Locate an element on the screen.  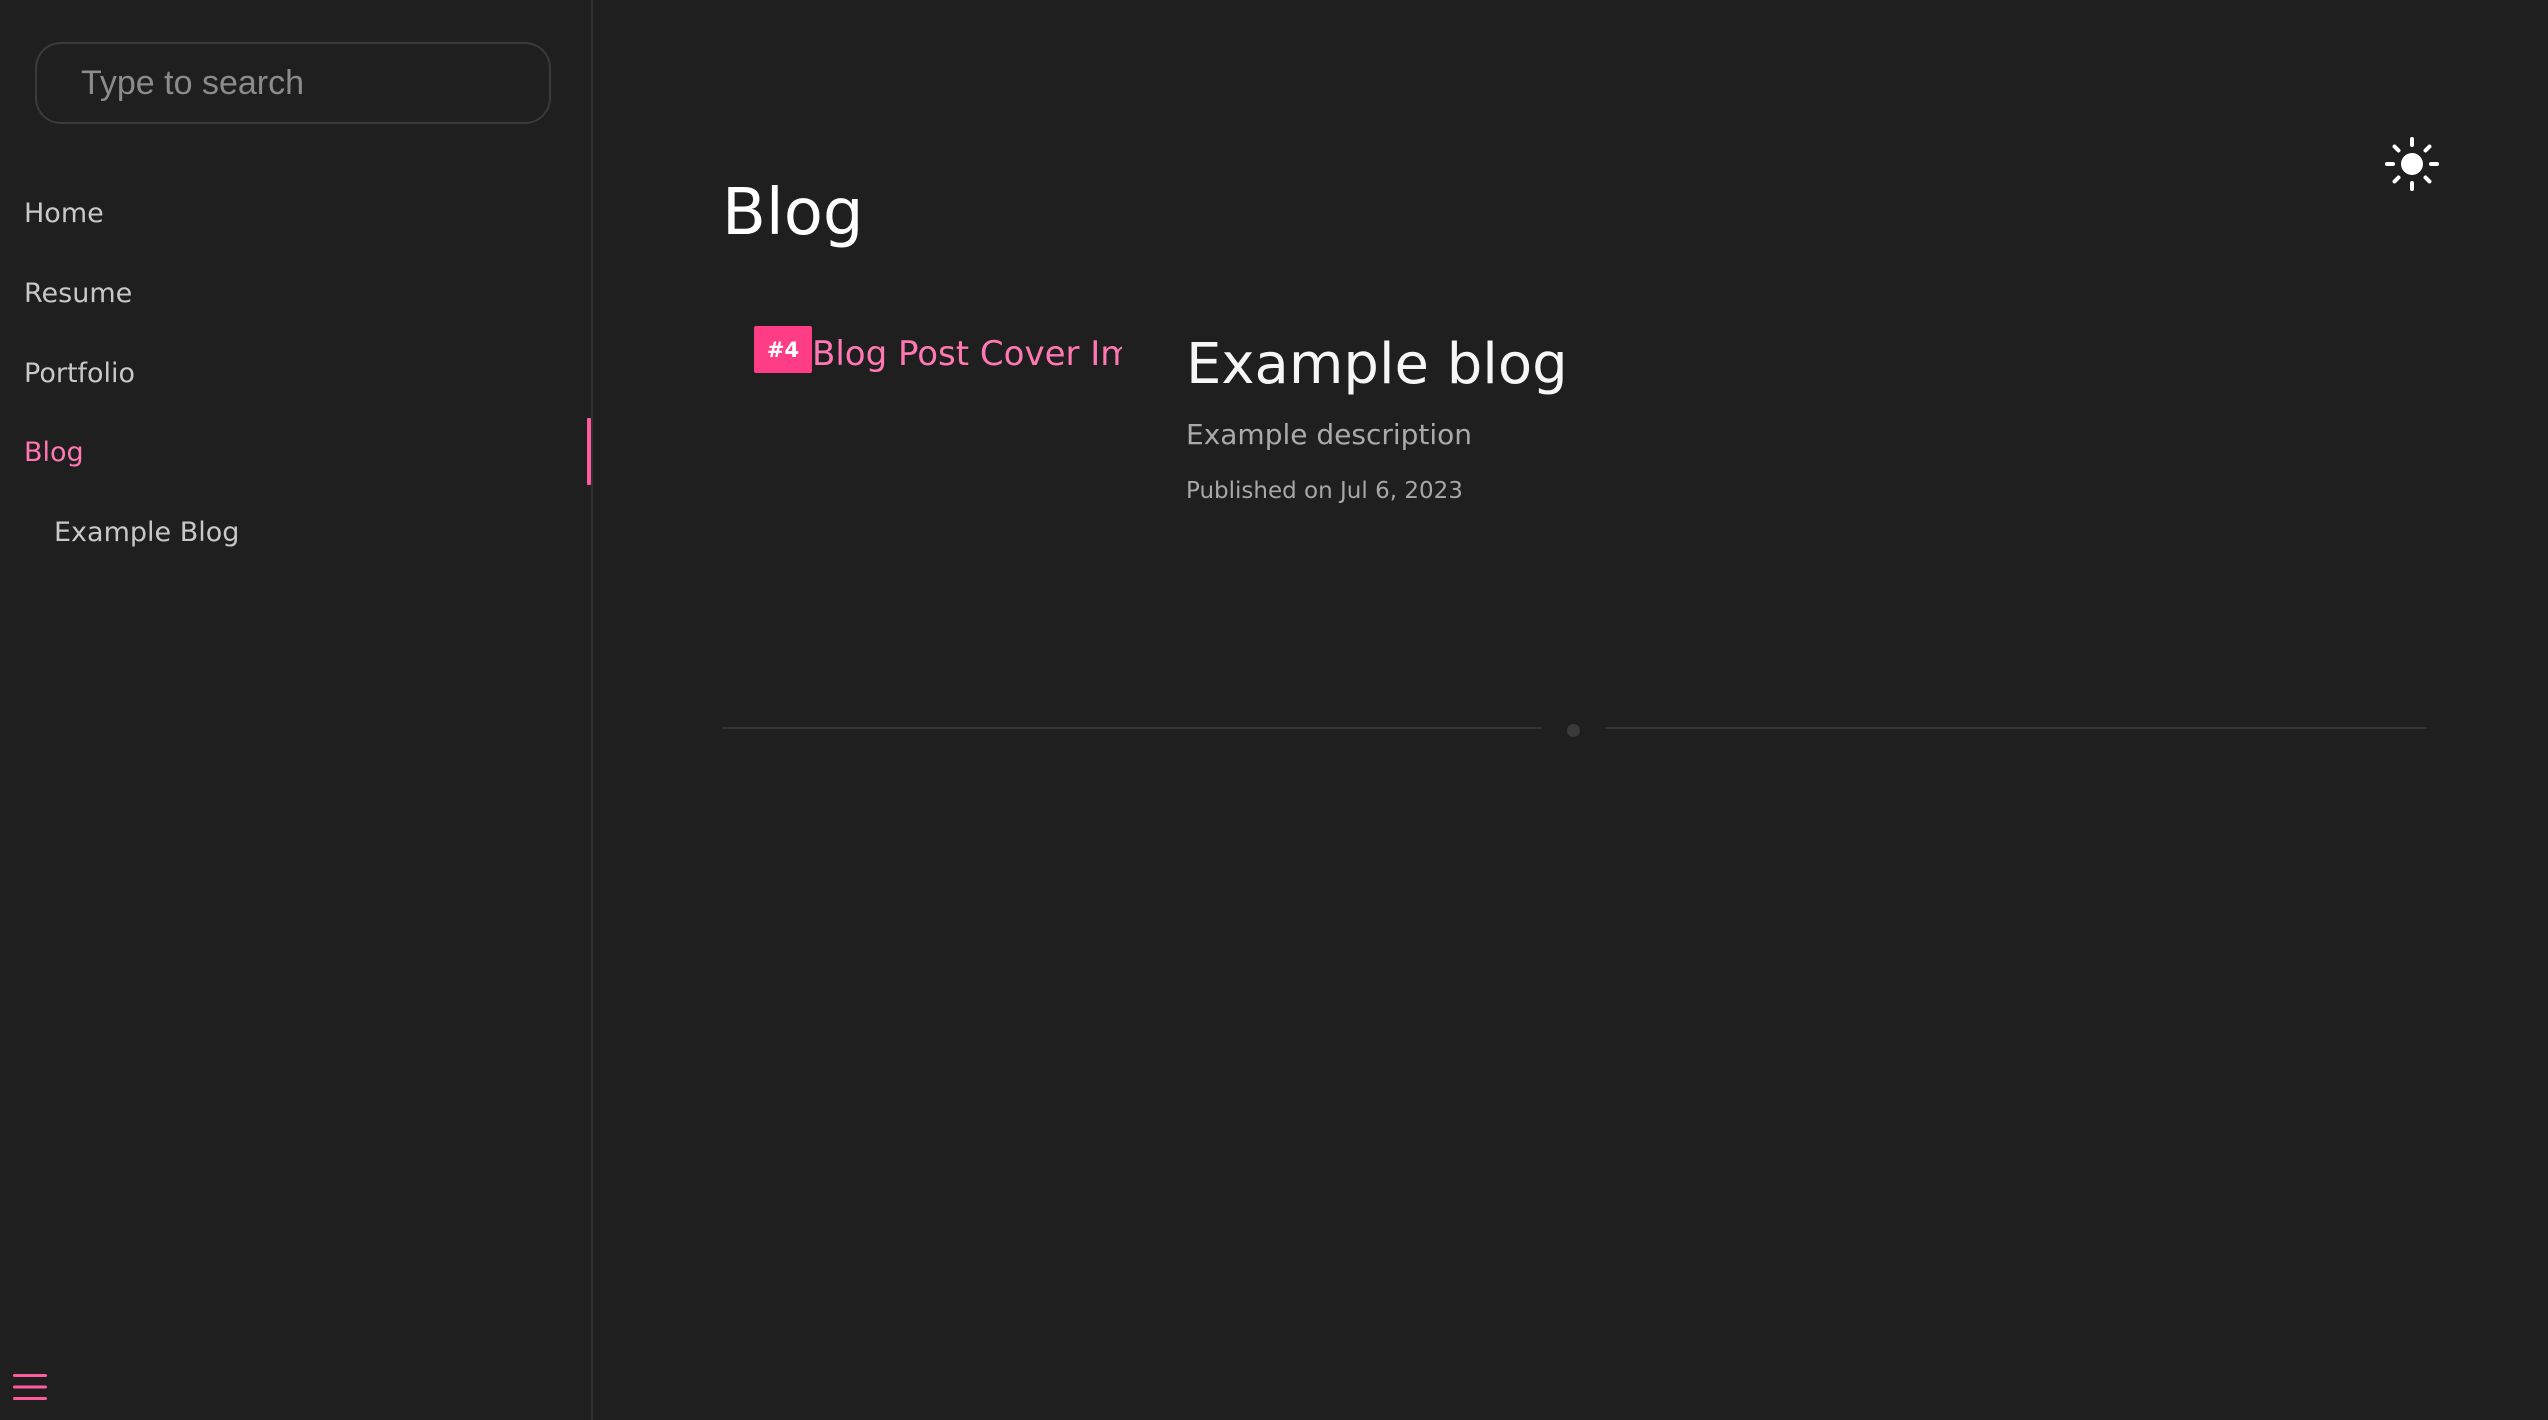
divider-line-right is located at coordinates (2016, 728).